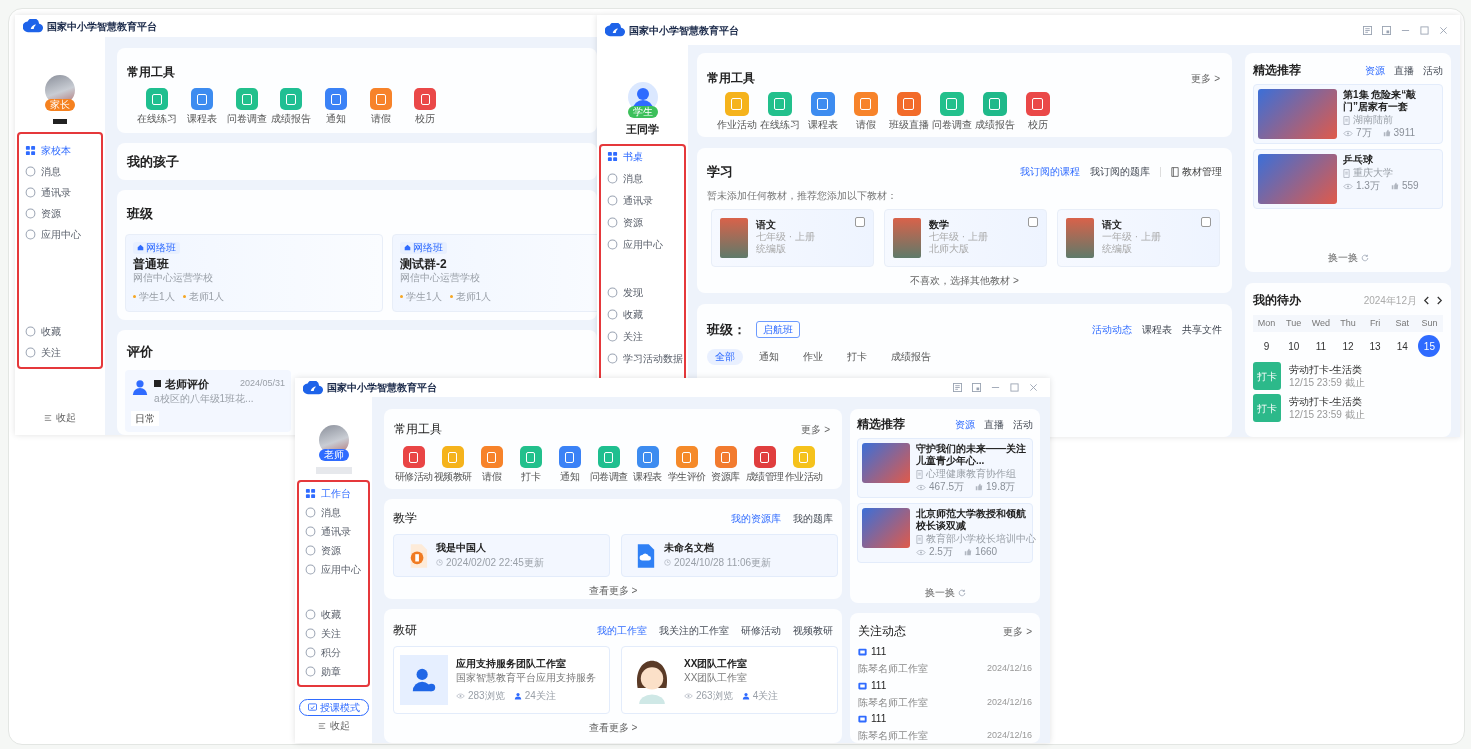  I want to click on class-card: 网络班 普通班 网信中心运营学校 学生1人 老师1人, so click(254, 272).